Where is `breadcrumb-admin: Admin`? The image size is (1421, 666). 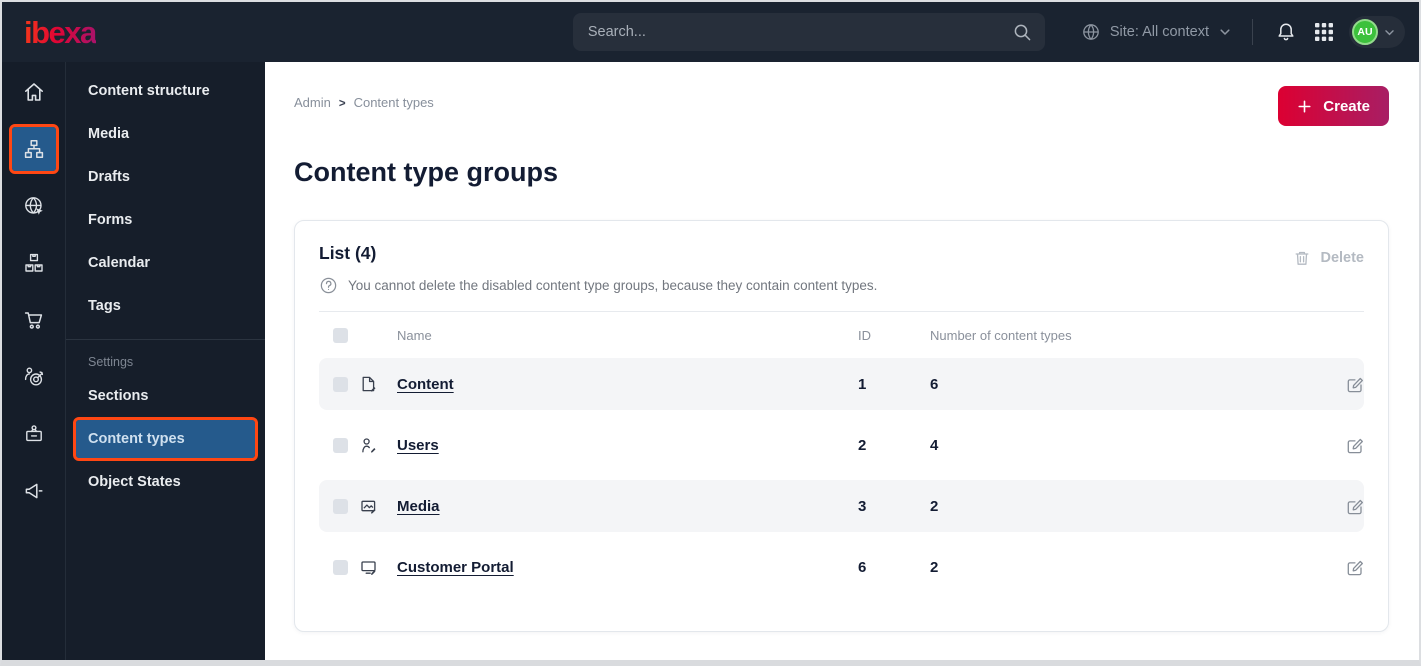 breadcrumb-admin: Admin is located at coordinates (312, 102).